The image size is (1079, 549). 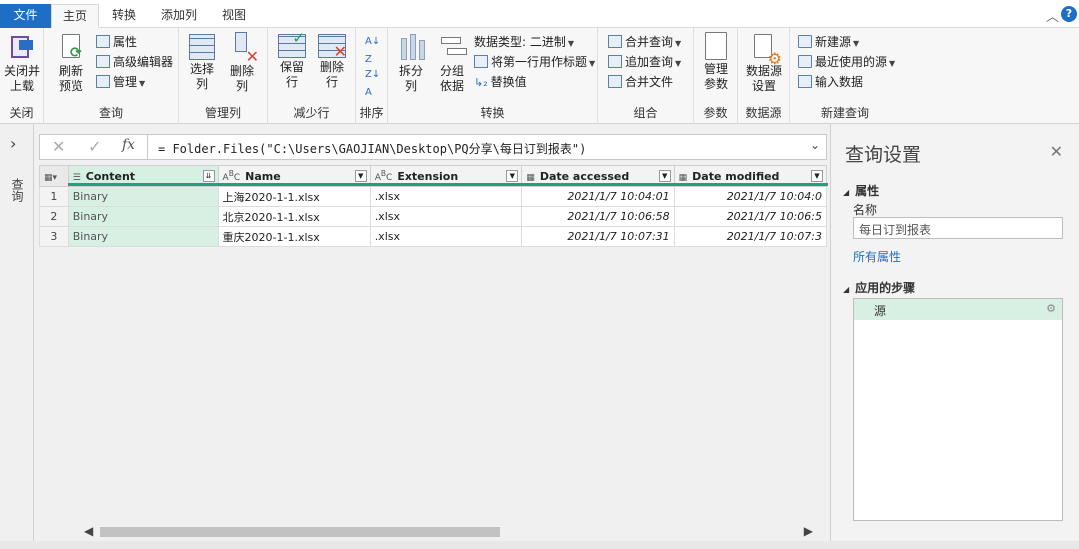 I want to click on scroll-left-icon: ◀, so click(x=88, y=531).